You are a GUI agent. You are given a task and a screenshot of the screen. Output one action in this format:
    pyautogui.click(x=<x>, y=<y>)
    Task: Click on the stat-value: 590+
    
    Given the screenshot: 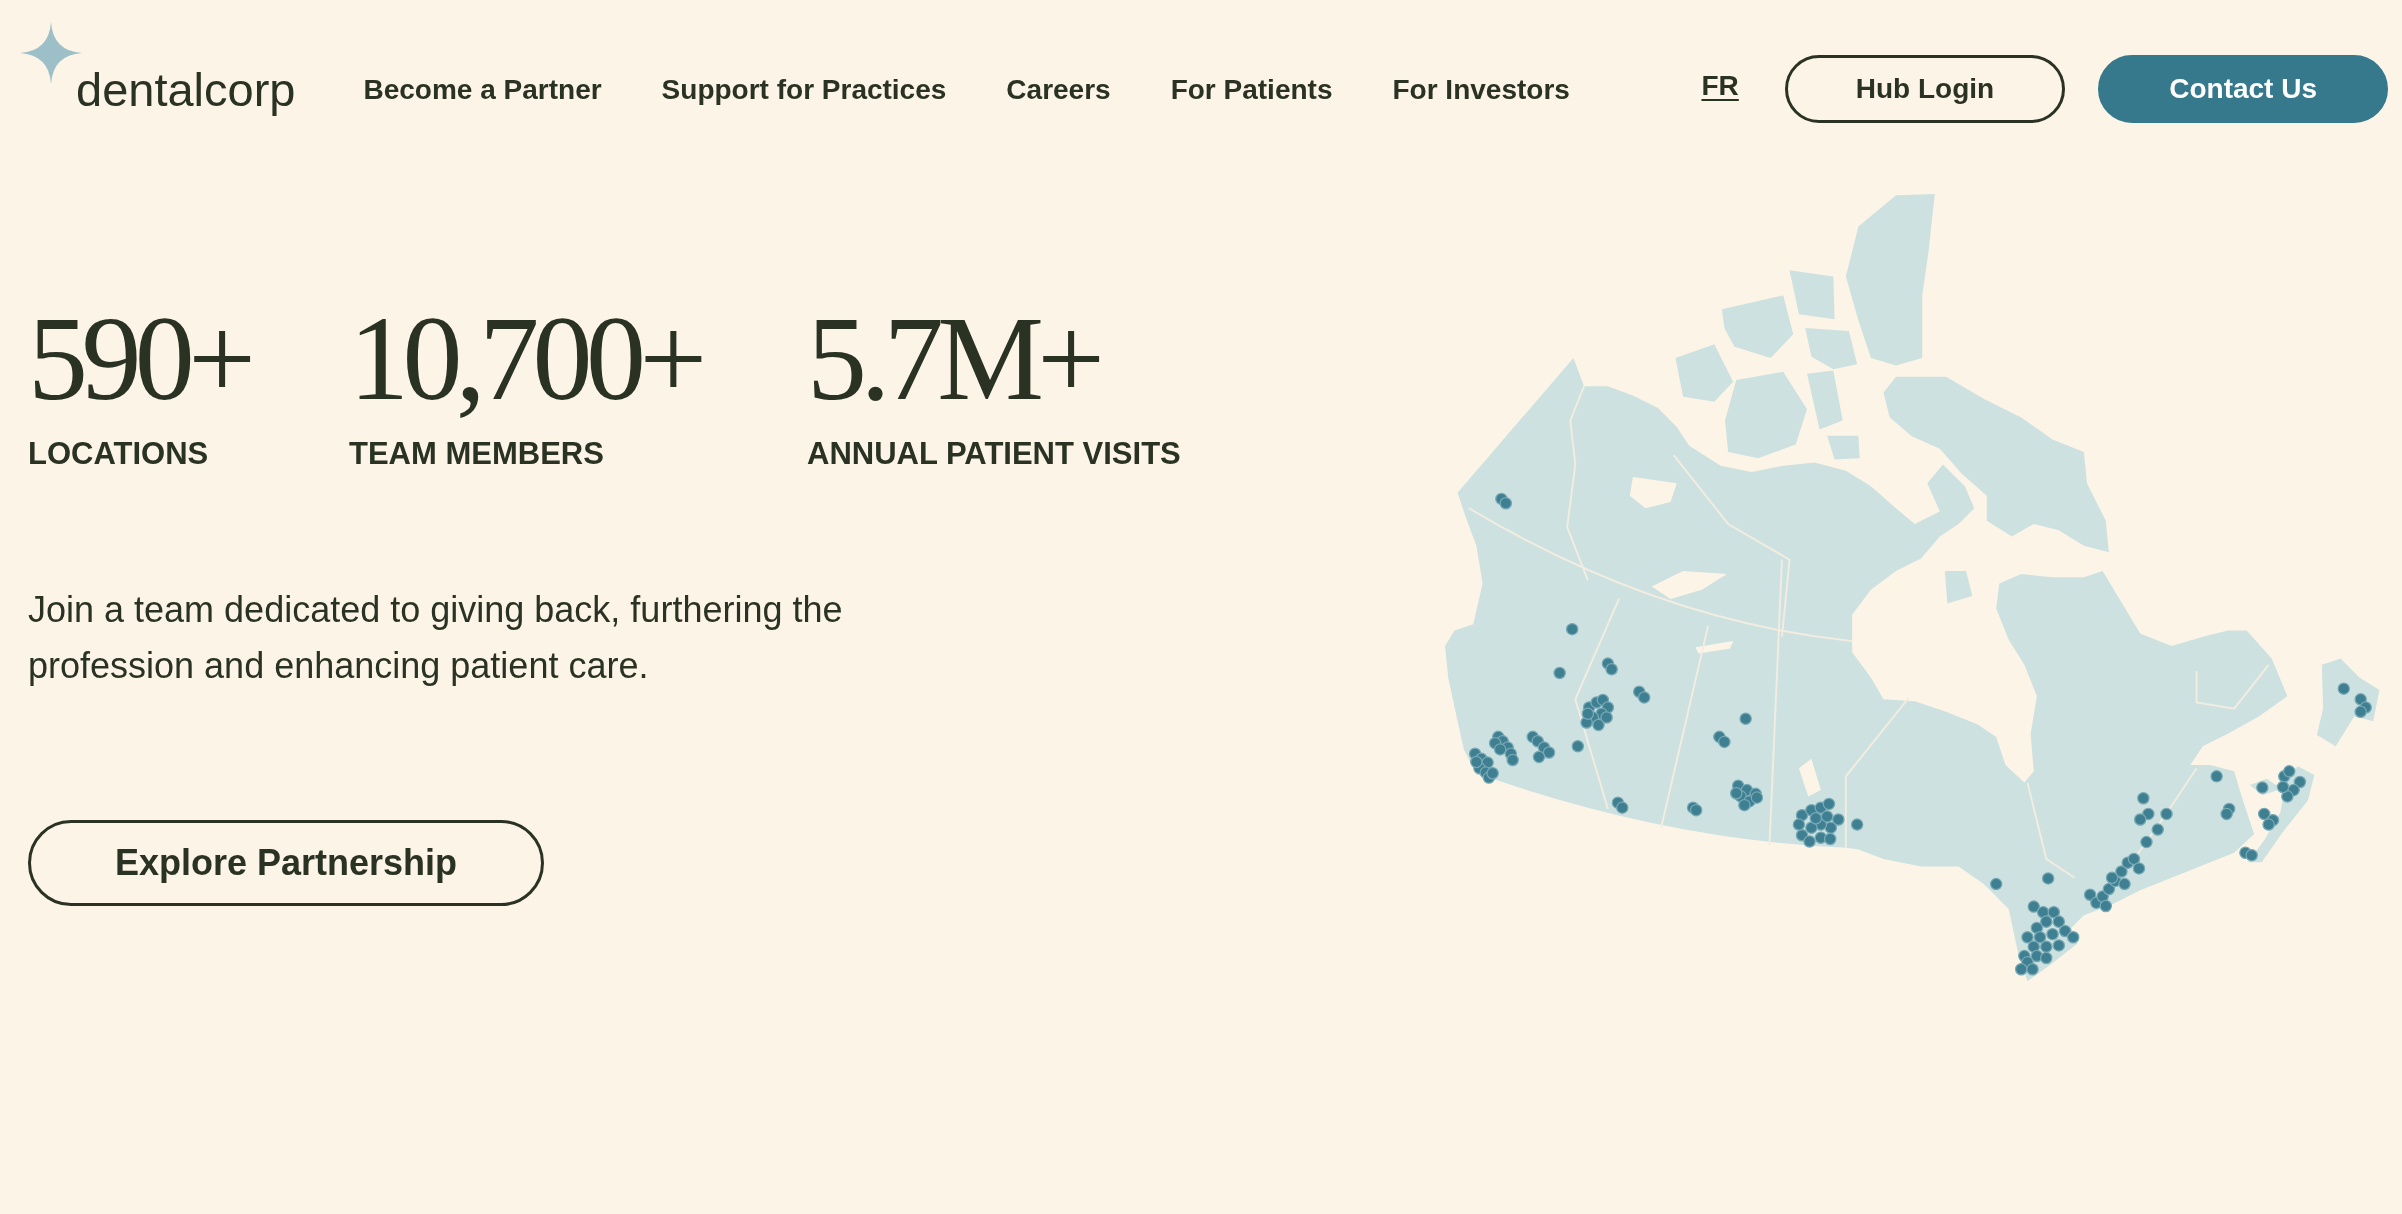 What is the action you would take?
    pyautogui.click(x=139, y=359)
    